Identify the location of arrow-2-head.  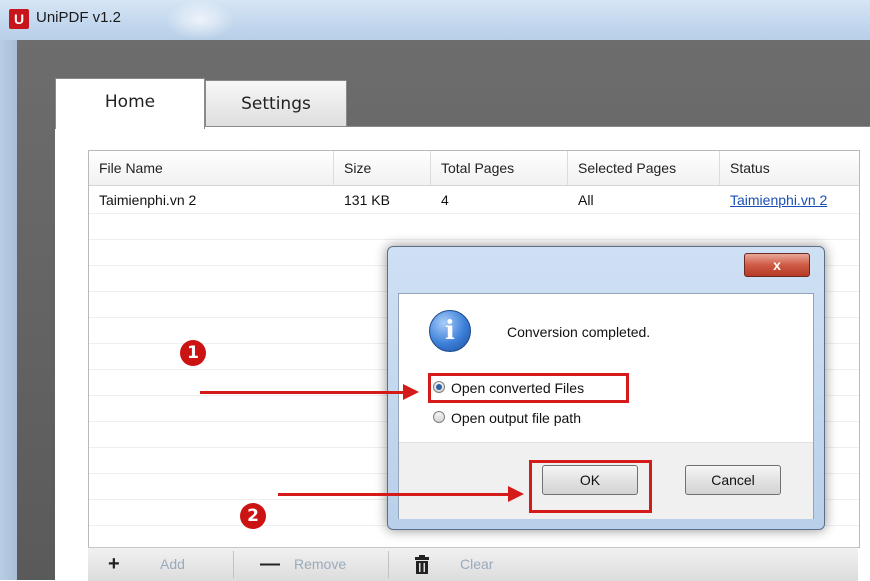
(516, 494).